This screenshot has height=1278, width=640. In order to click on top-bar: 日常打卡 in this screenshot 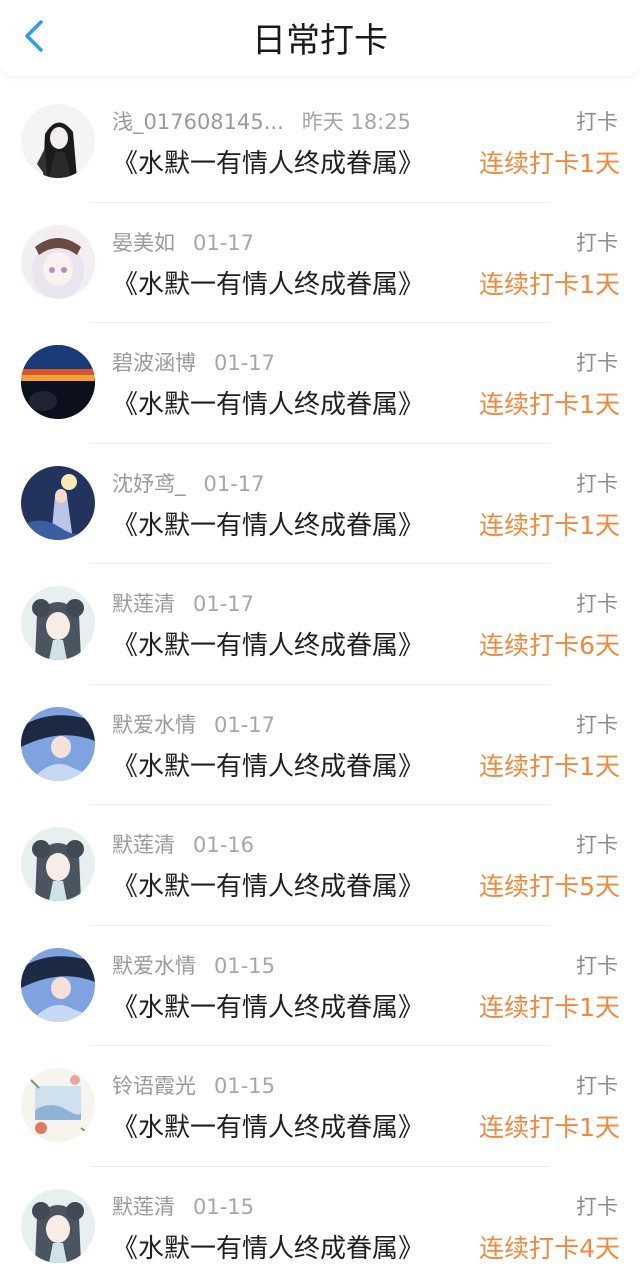, I will do `click(320, 38)`.